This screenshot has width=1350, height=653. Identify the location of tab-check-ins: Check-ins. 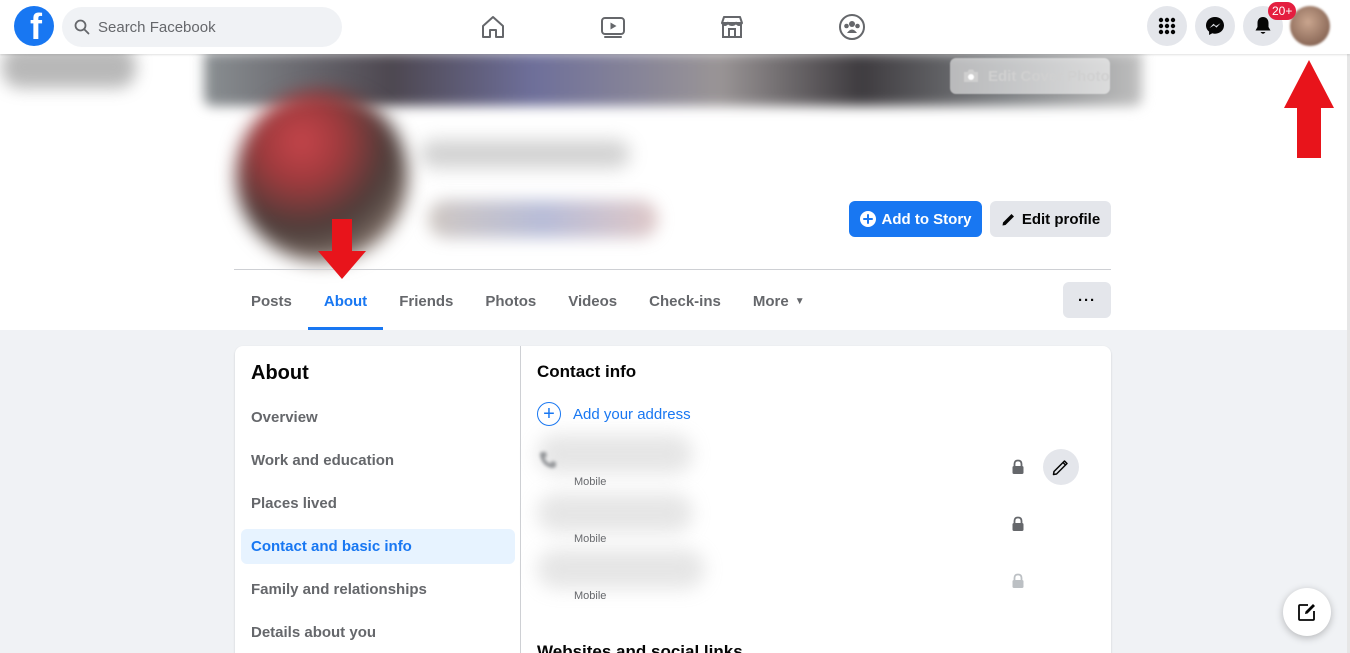
(685, 301).